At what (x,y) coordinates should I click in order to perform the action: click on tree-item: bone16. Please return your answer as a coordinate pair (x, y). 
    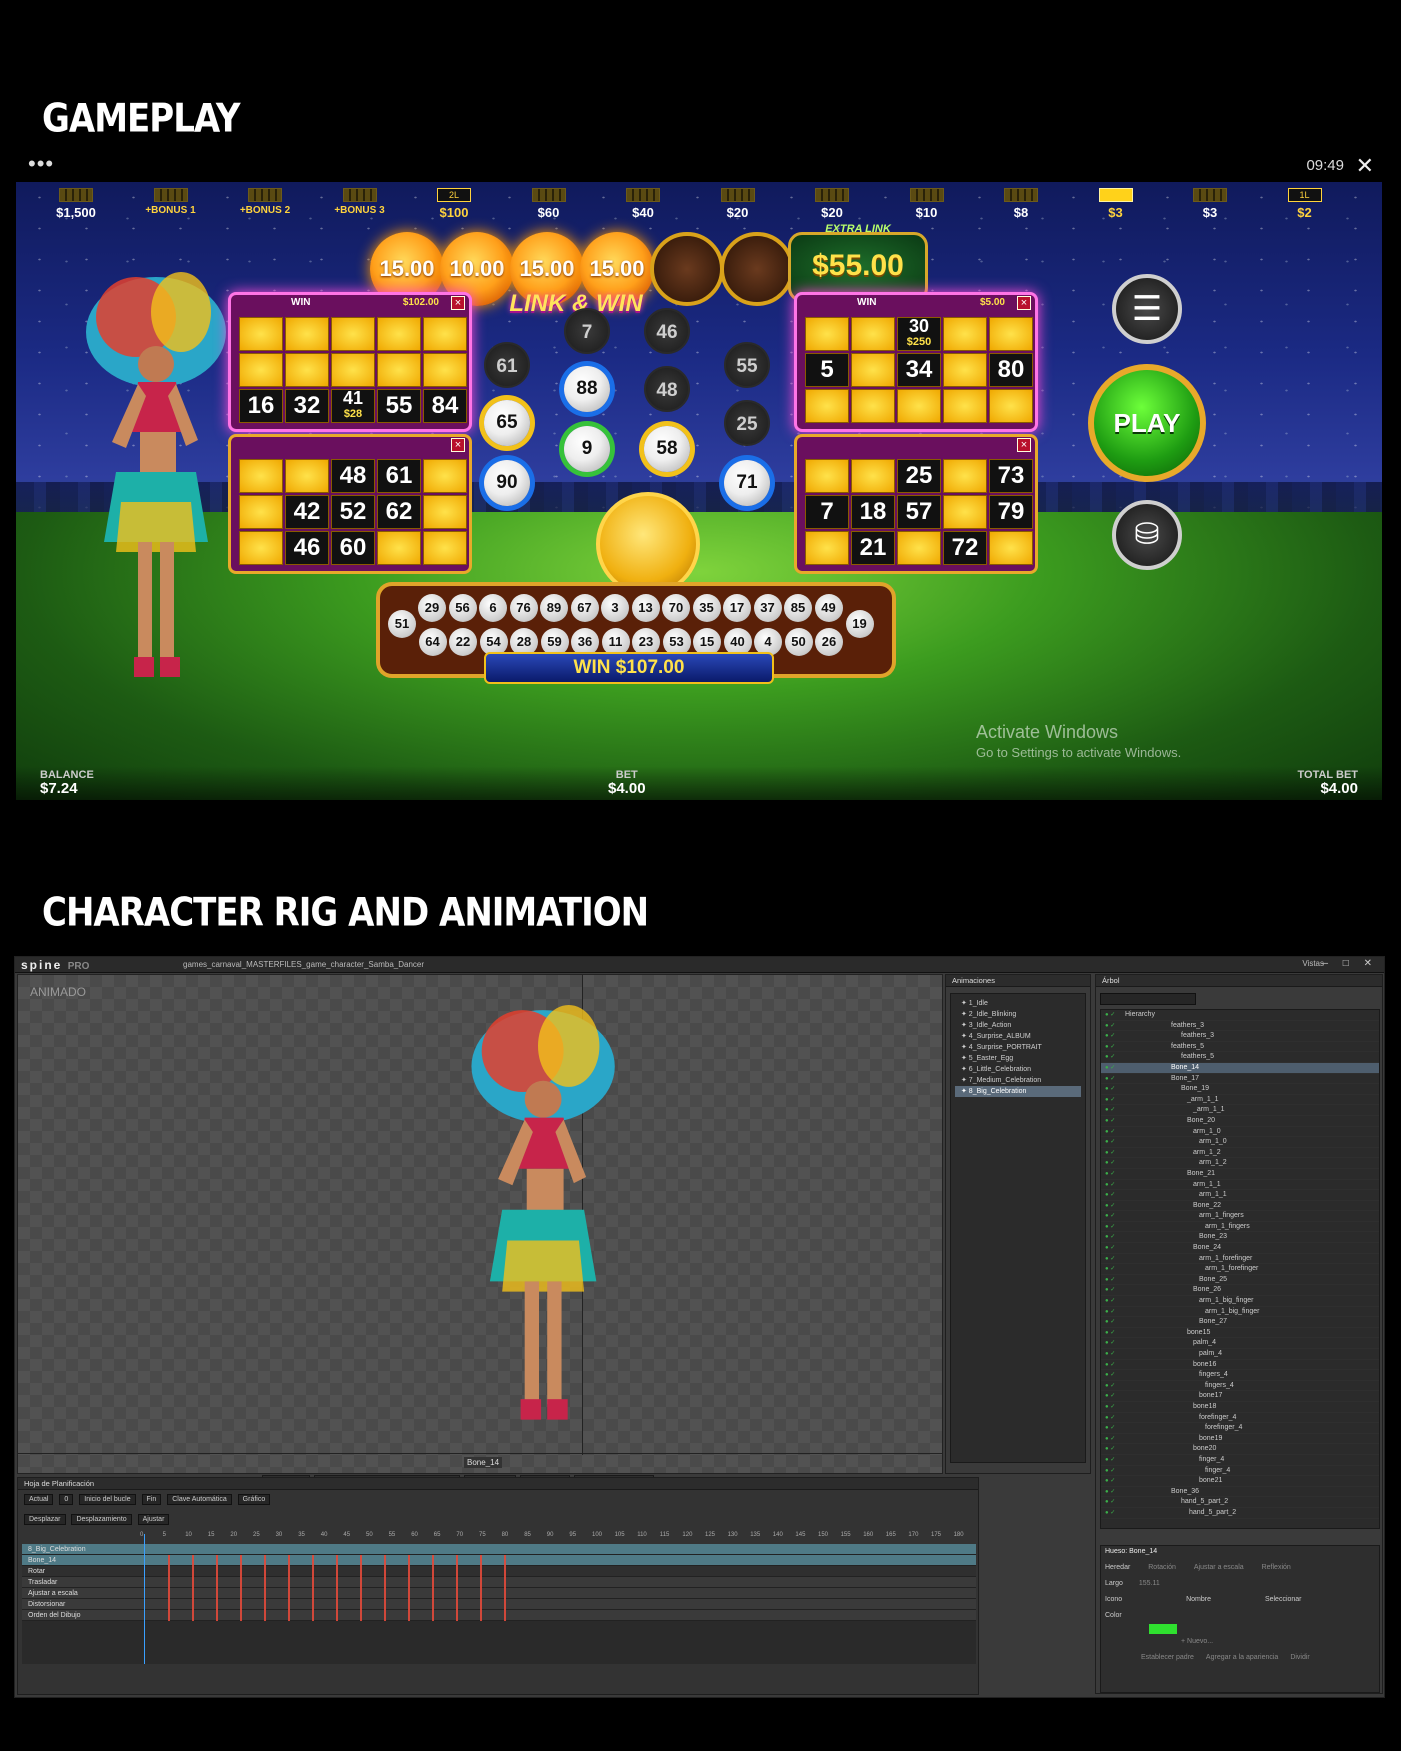
    Looking at the image, I should click on (1240, 1365).